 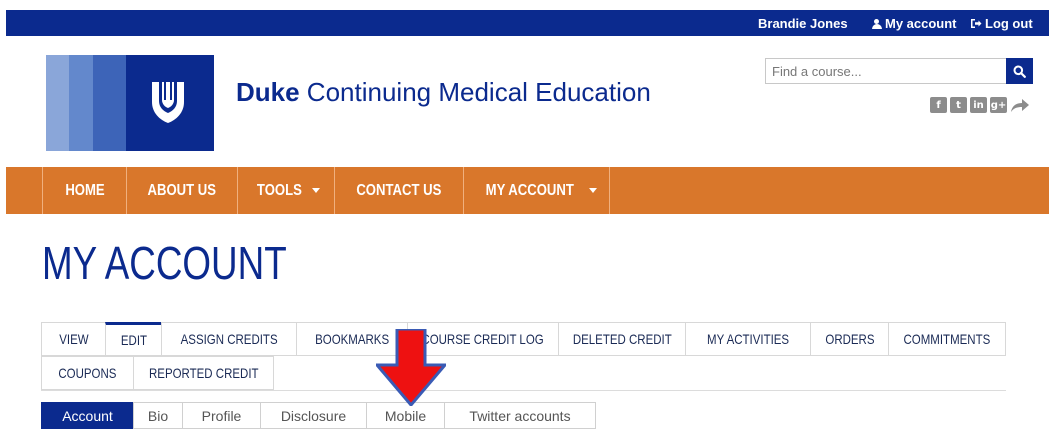 I want to click on facebook-icon: f, so click(x=938, y=105).